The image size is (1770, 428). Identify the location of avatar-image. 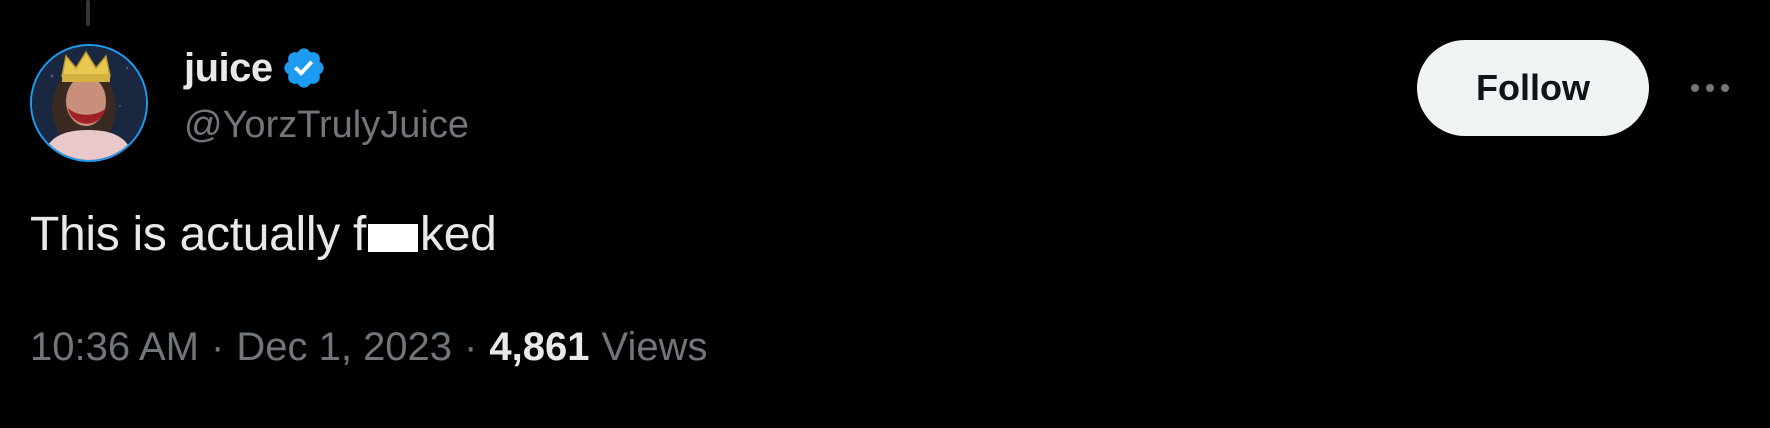
(89, 103).